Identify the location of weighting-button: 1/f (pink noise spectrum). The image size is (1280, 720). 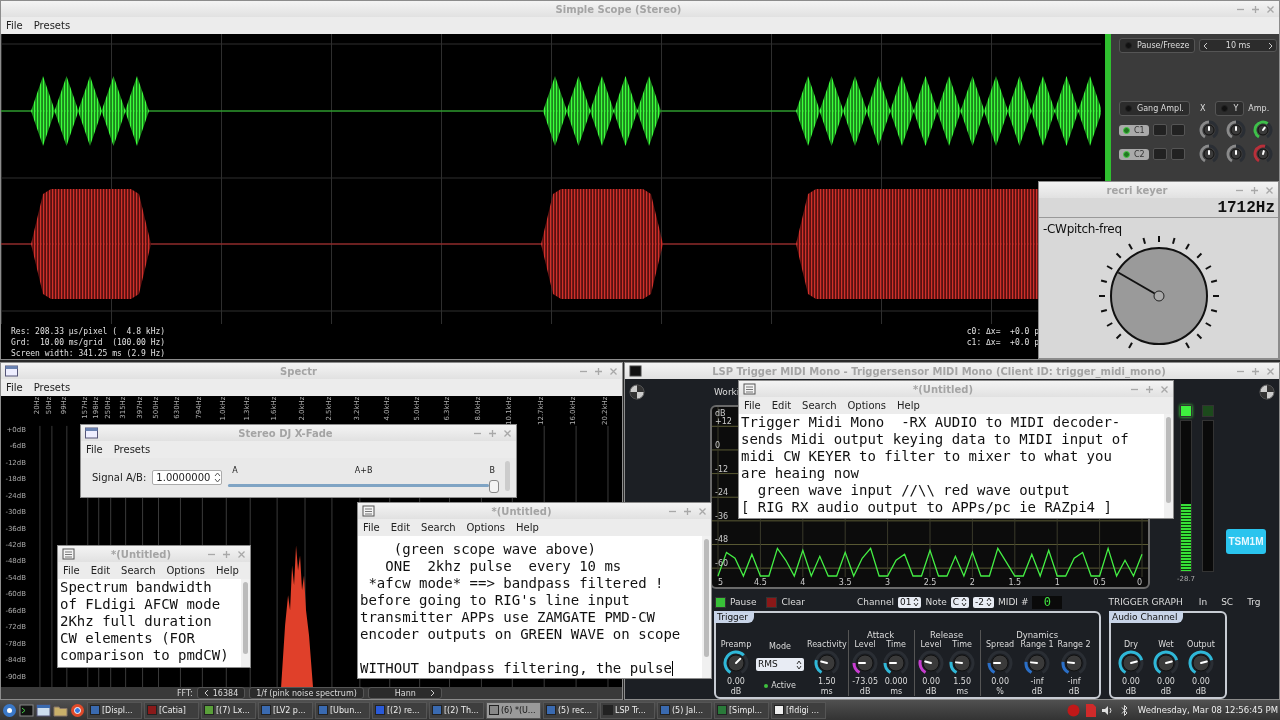
(306, 693).